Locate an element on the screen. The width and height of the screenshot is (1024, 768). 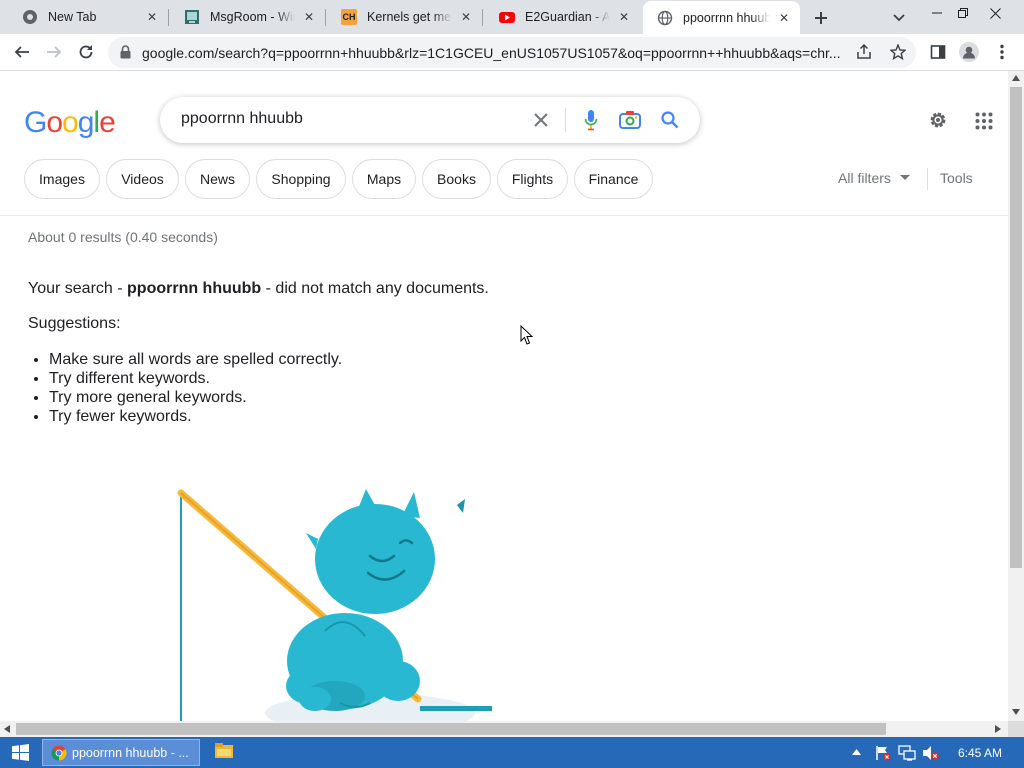
tab-search-button is located at coordinates (899, 18).